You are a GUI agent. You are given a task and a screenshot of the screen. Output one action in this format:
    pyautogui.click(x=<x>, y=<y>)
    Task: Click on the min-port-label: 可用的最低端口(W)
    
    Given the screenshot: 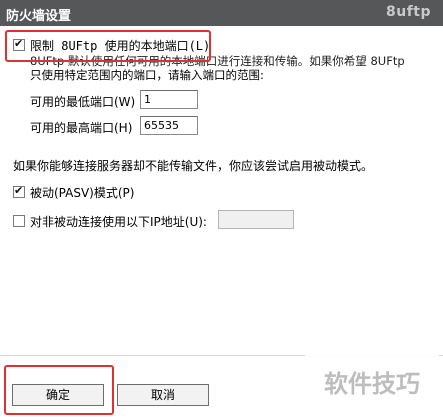 What is the action you would take?
    pyautogui.click(x=83, y=102)
    